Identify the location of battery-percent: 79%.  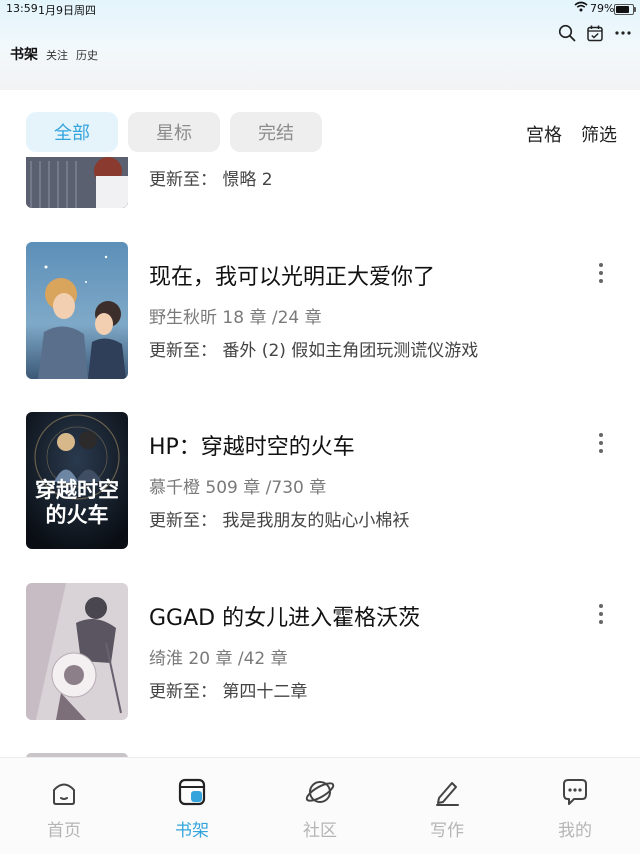
(602, 8).